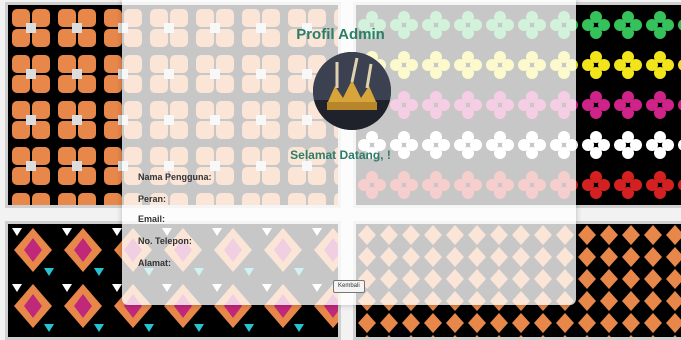 This screenshot has width=681, height=340. What do you see at coordinates (152, 219) in the screenshot?
I see `email-label: Email:` at bounding box center [152, 219].